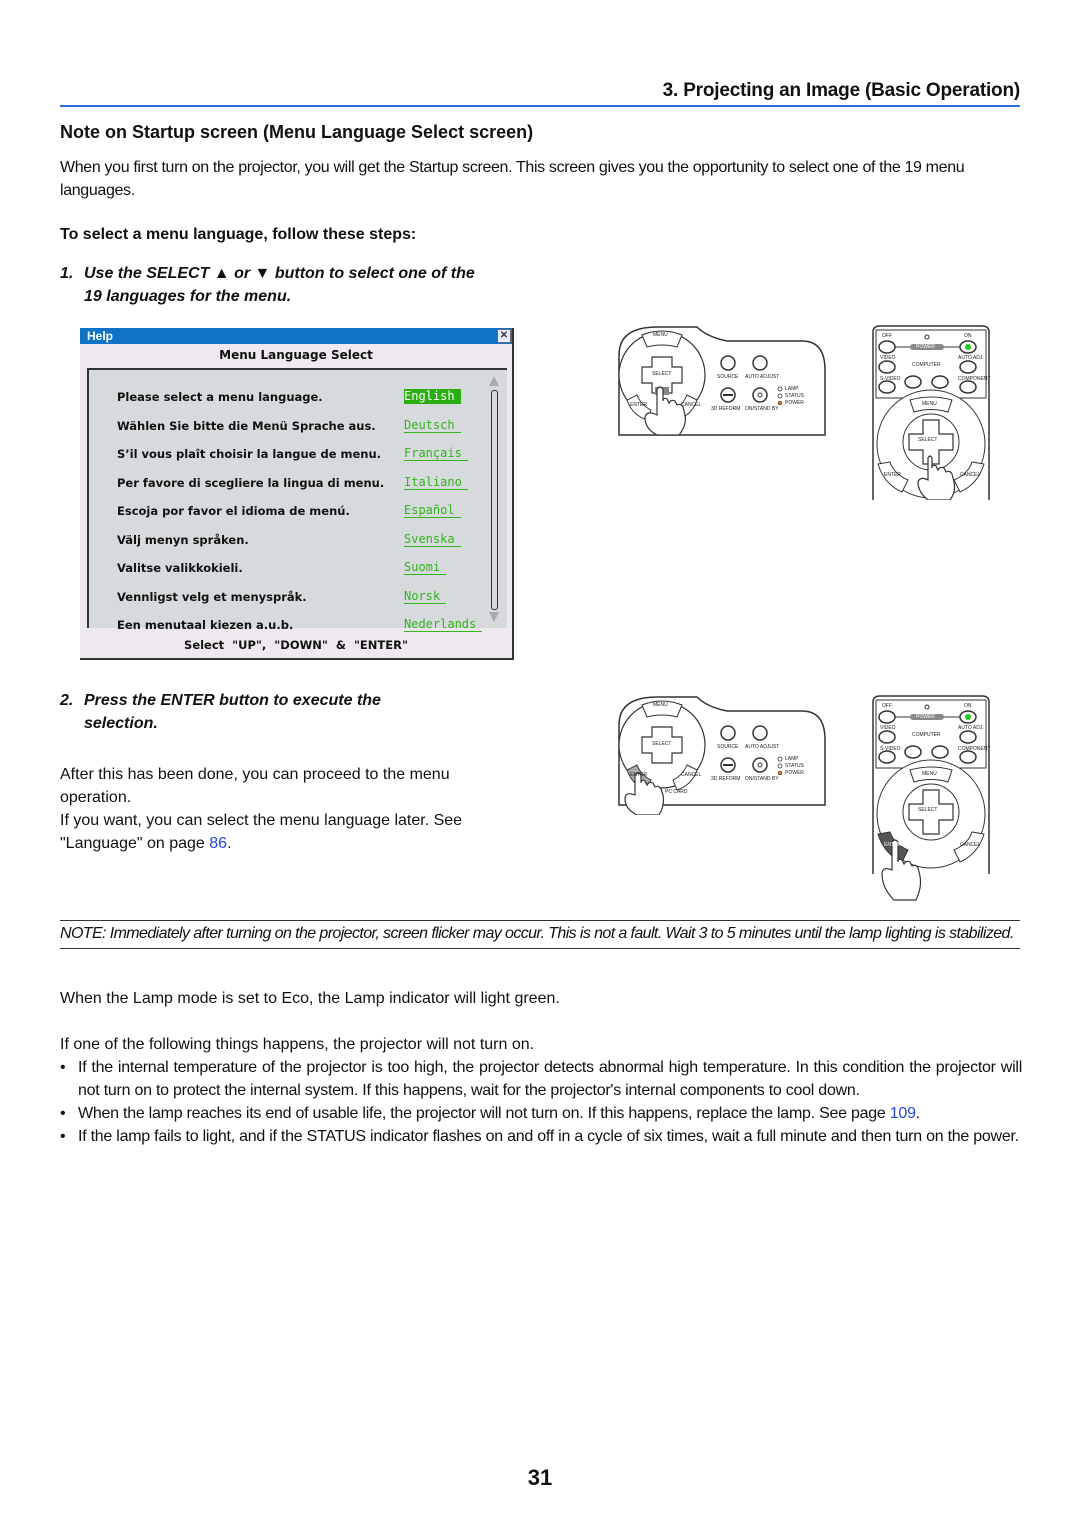  What do you see at coordinates (220, 397) in the screenshot?
I see `language-prompt: Please select a menu language.` at bounding box center [220, 397].